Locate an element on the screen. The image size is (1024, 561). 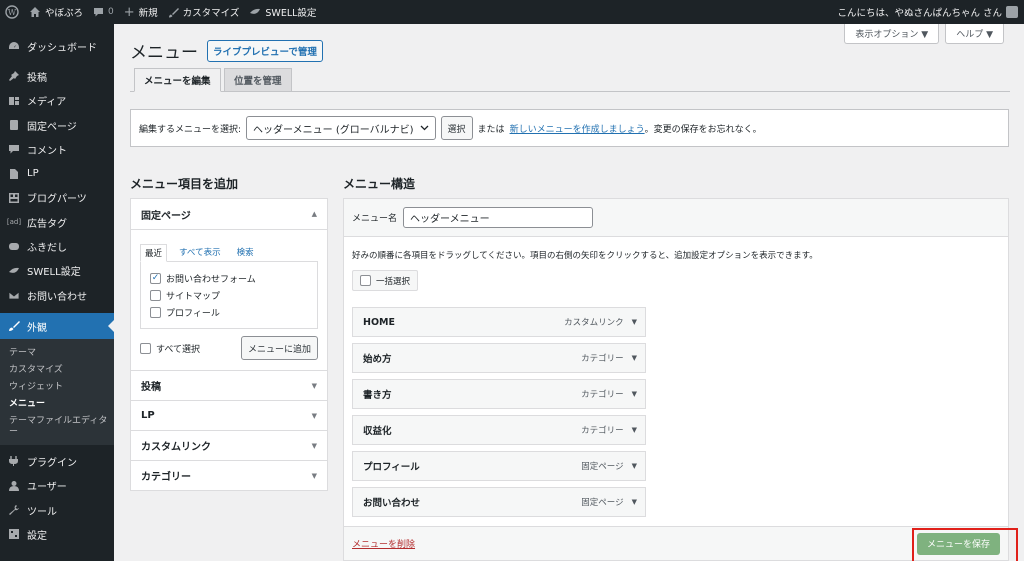
submenu-themes: テーマ is located at coordinates (57, 353).